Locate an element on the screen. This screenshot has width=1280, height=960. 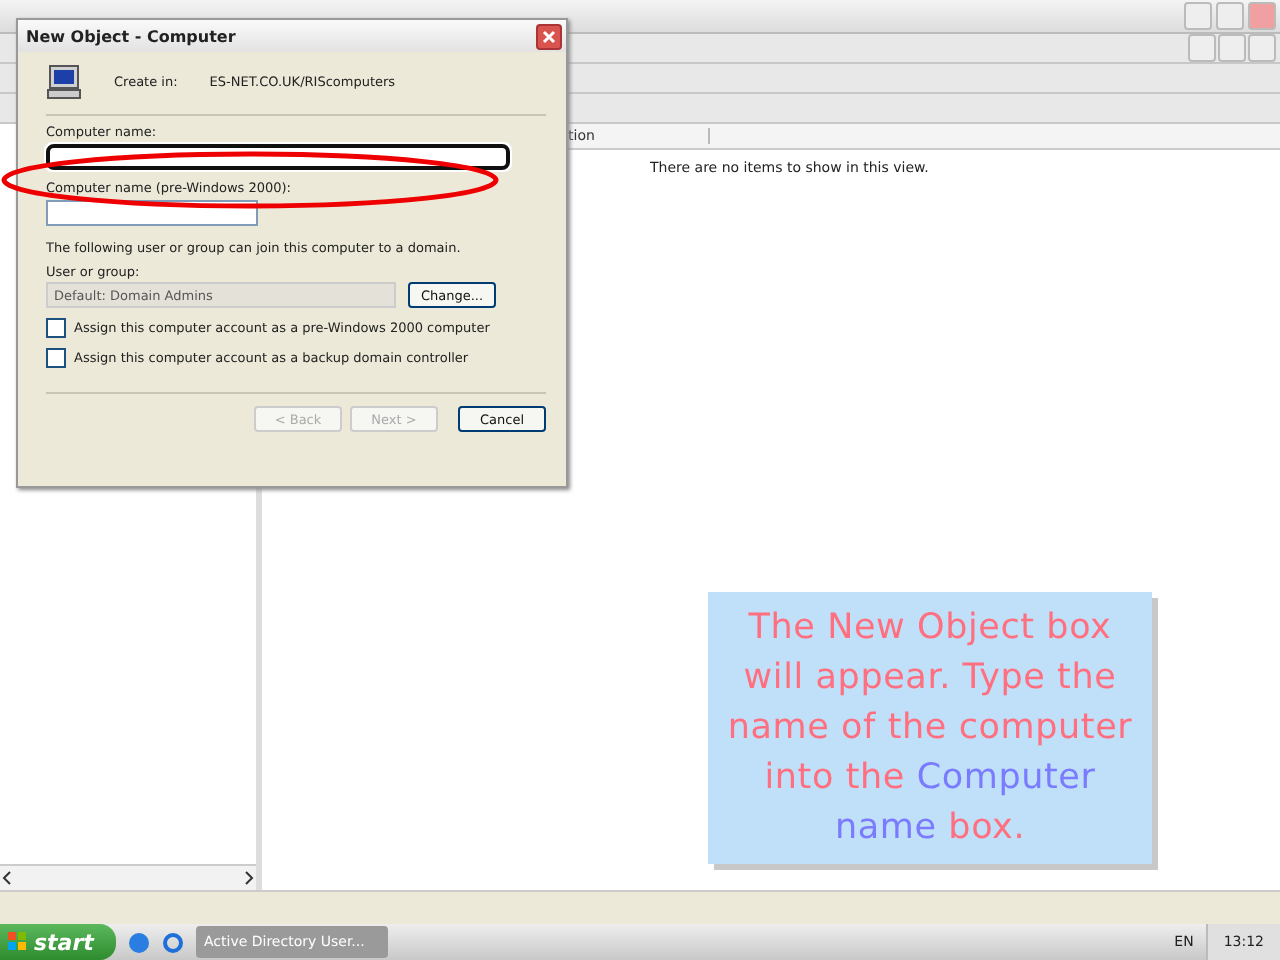
callout-text: The New Object box will appear. Type the name of the computer into the Computer name box. is located at coordinates (930, 728).